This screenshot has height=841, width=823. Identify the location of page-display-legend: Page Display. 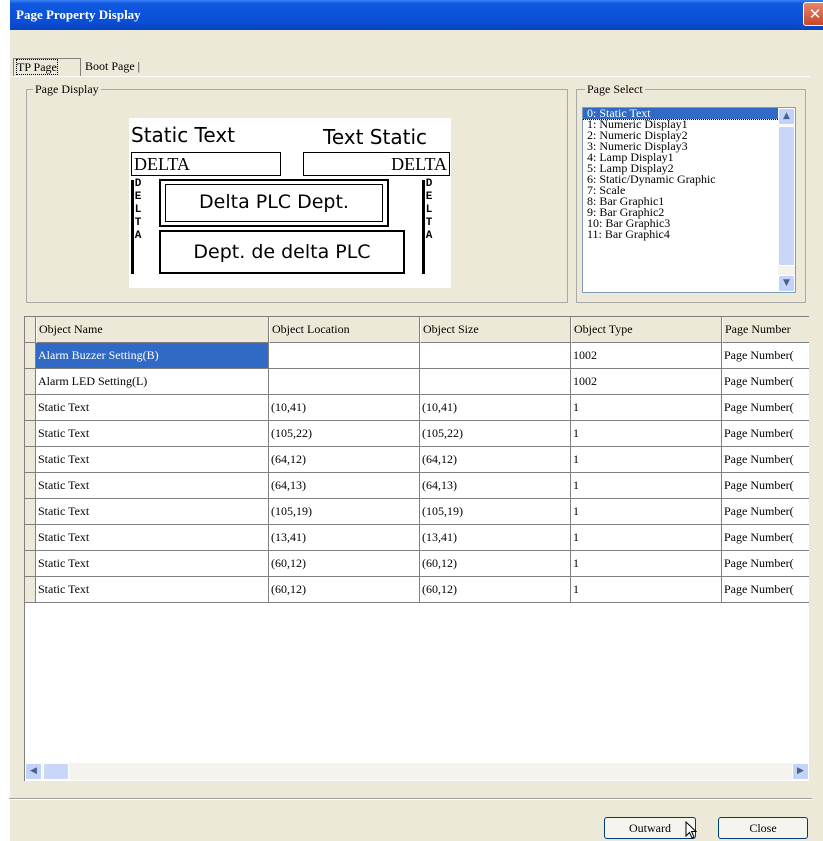
(67, 89).